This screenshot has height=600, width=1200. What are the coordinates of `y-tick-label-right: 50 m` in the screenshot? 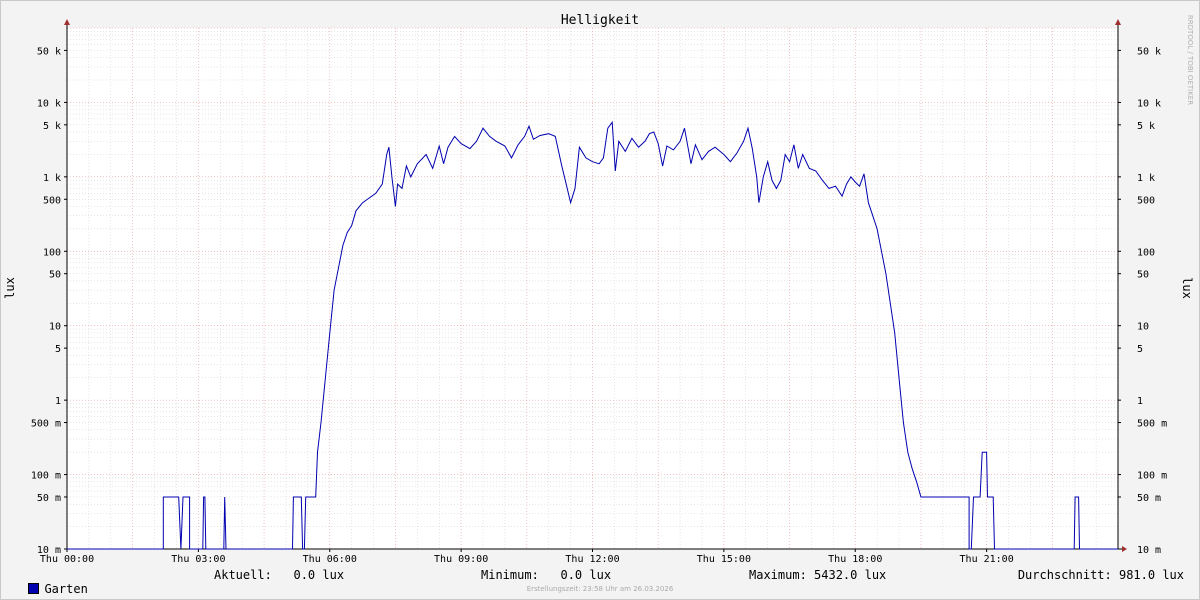 It's located at (1149, 498).